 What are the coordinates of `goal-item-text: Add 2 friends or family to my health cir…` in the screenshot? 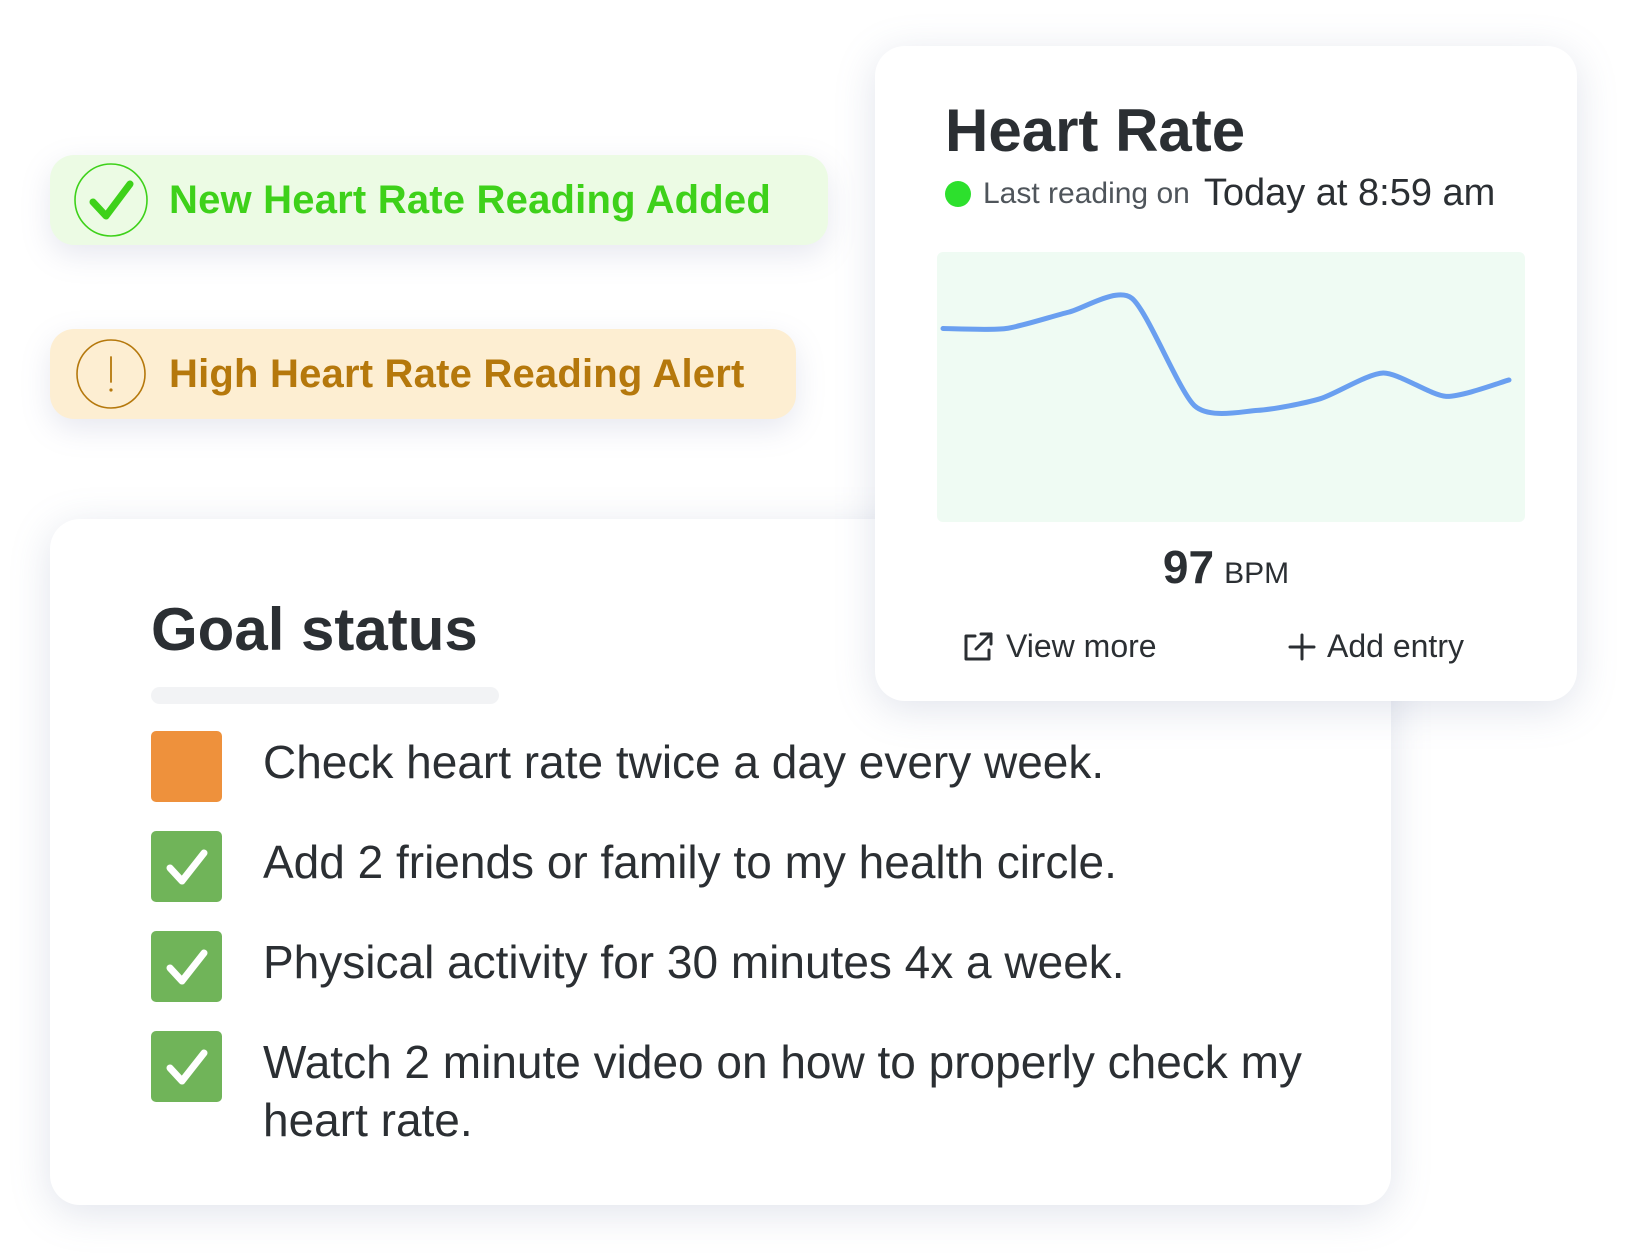 It's located at (690, 862).